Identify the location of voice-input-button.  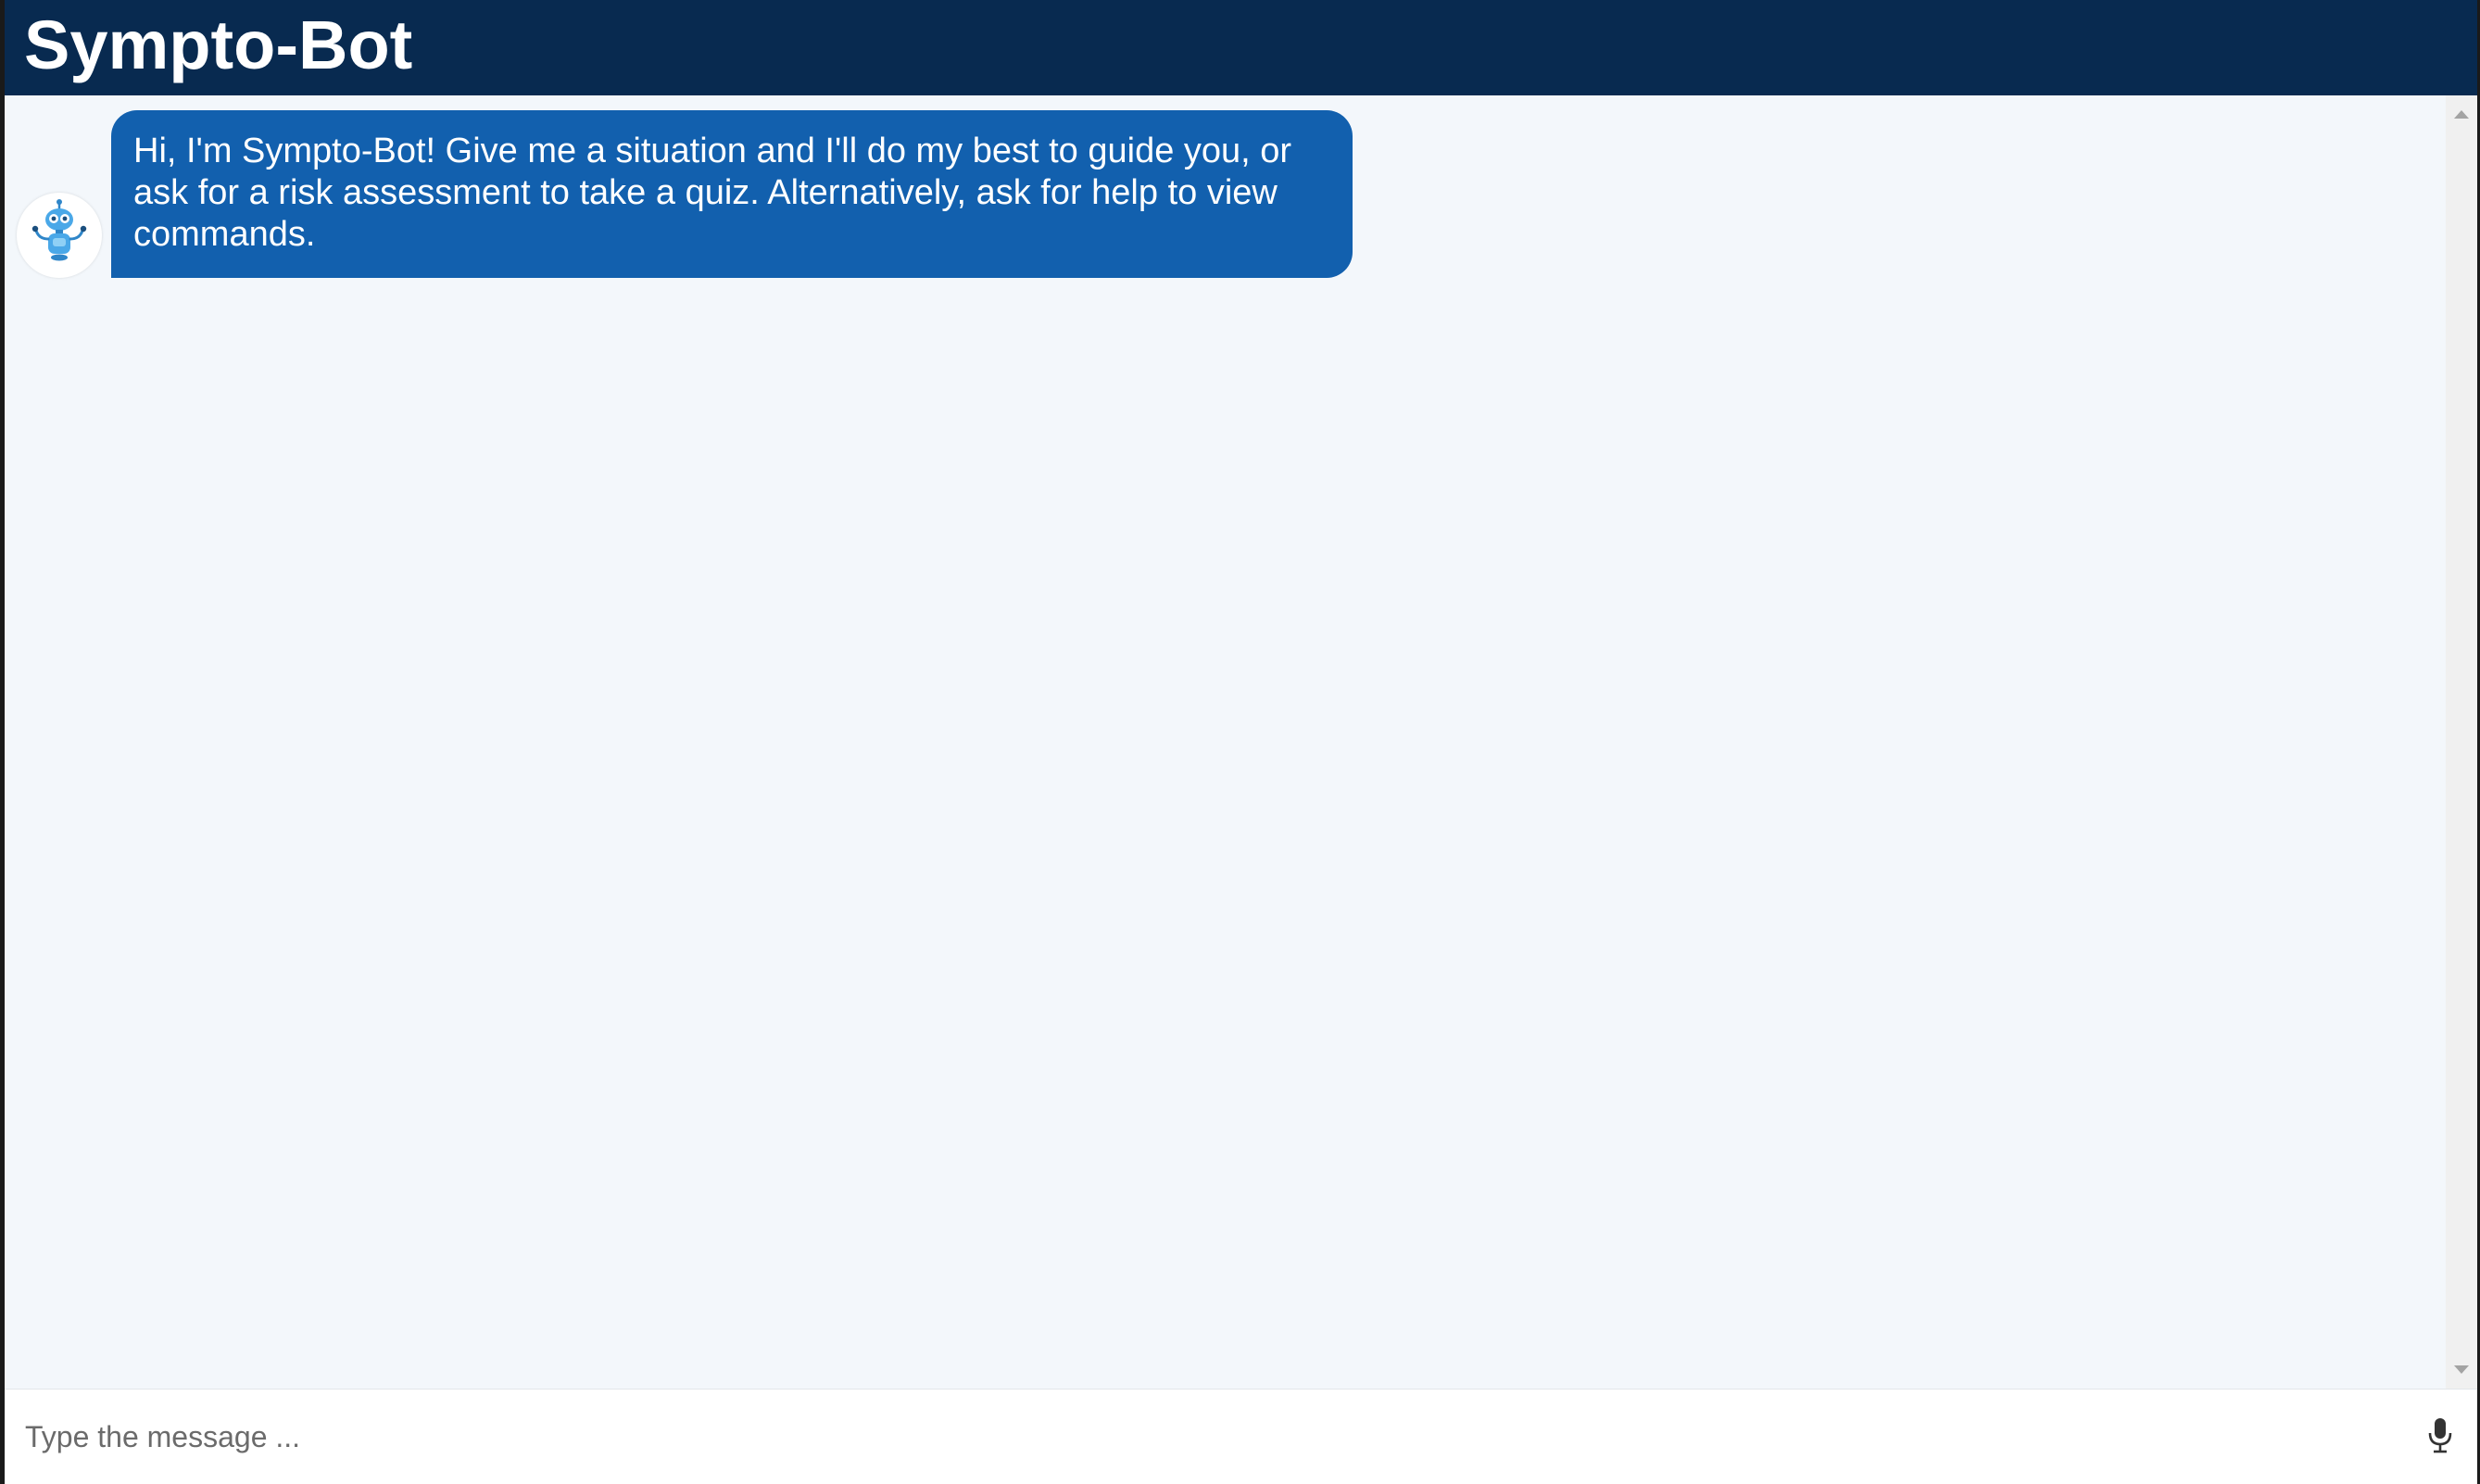
(2440, 1437).